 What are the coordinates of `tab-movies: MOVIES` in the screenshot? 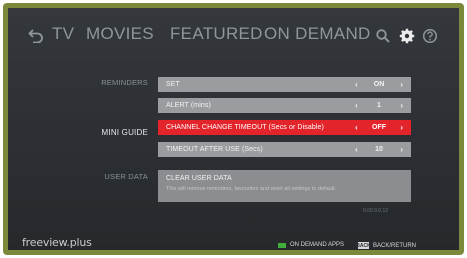 It's located at (120, 34).